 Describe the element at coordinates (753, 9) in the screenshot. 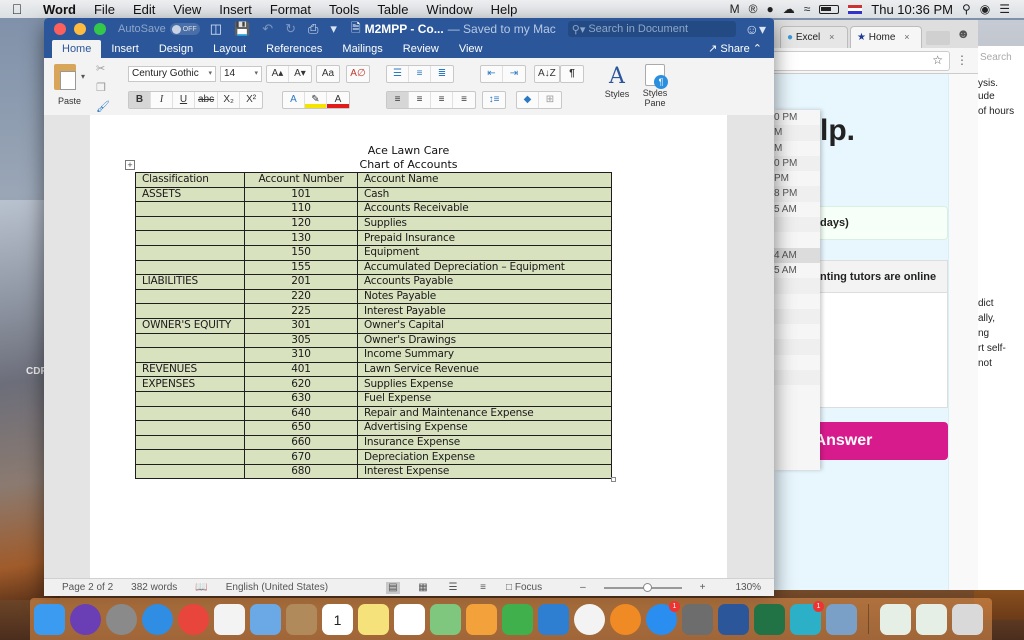

I see `registered-status-icon: ®` at that location.